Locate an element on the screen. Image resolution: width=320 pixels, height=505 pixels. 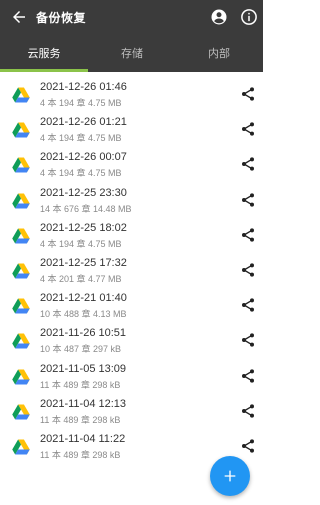
plus-icon is located at coordinates (230, 476).